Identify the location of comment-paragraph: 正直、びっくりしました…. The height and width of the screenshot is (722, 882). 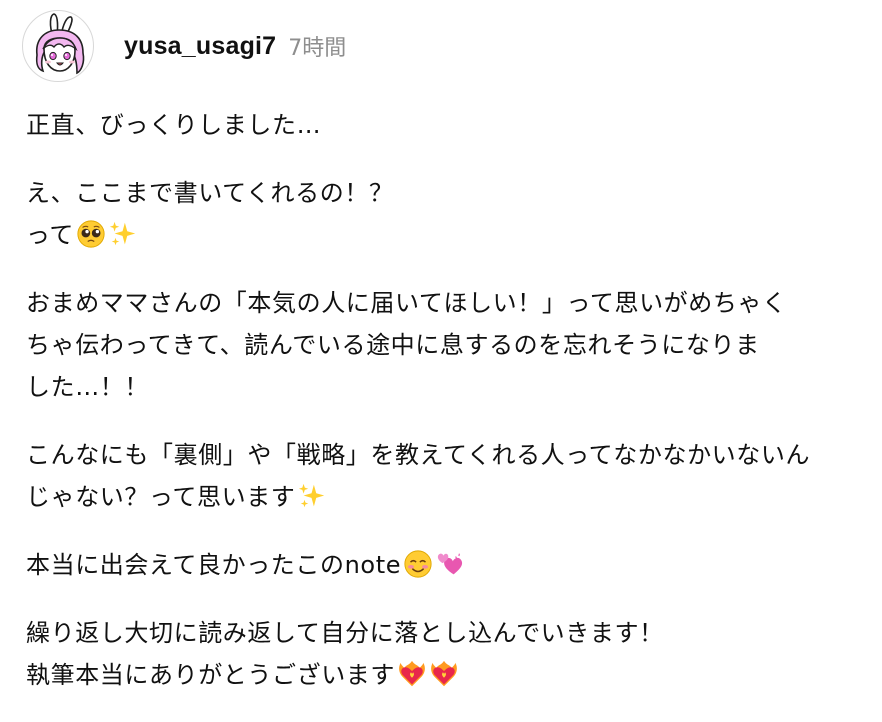
(446, 125).